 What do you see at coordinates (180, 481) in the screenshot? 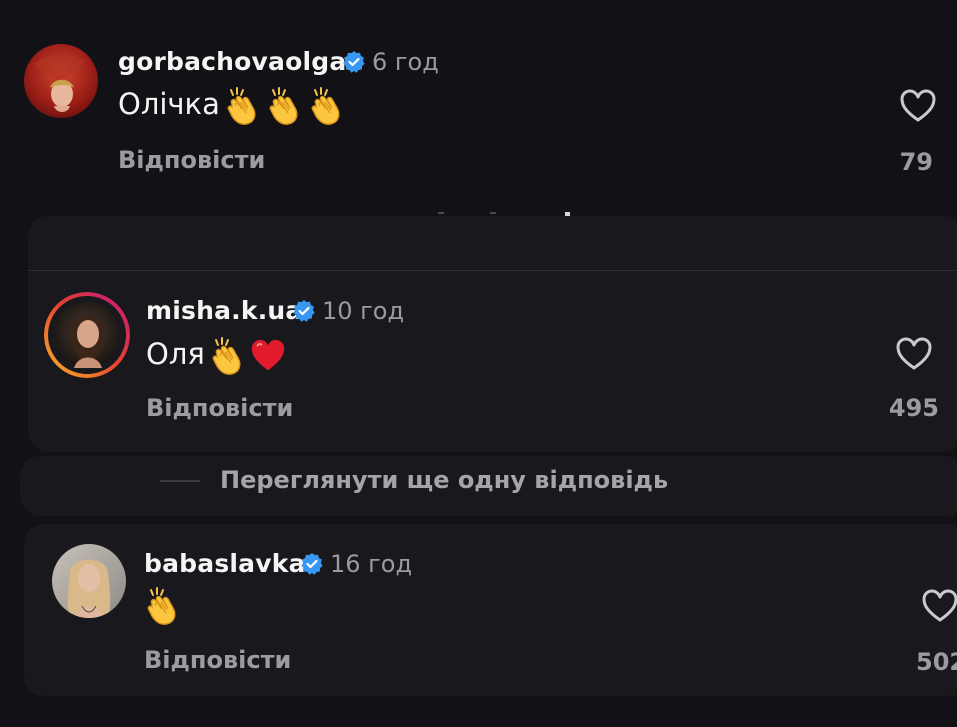
I see `view-more-line` at bounding box center [180, 481].